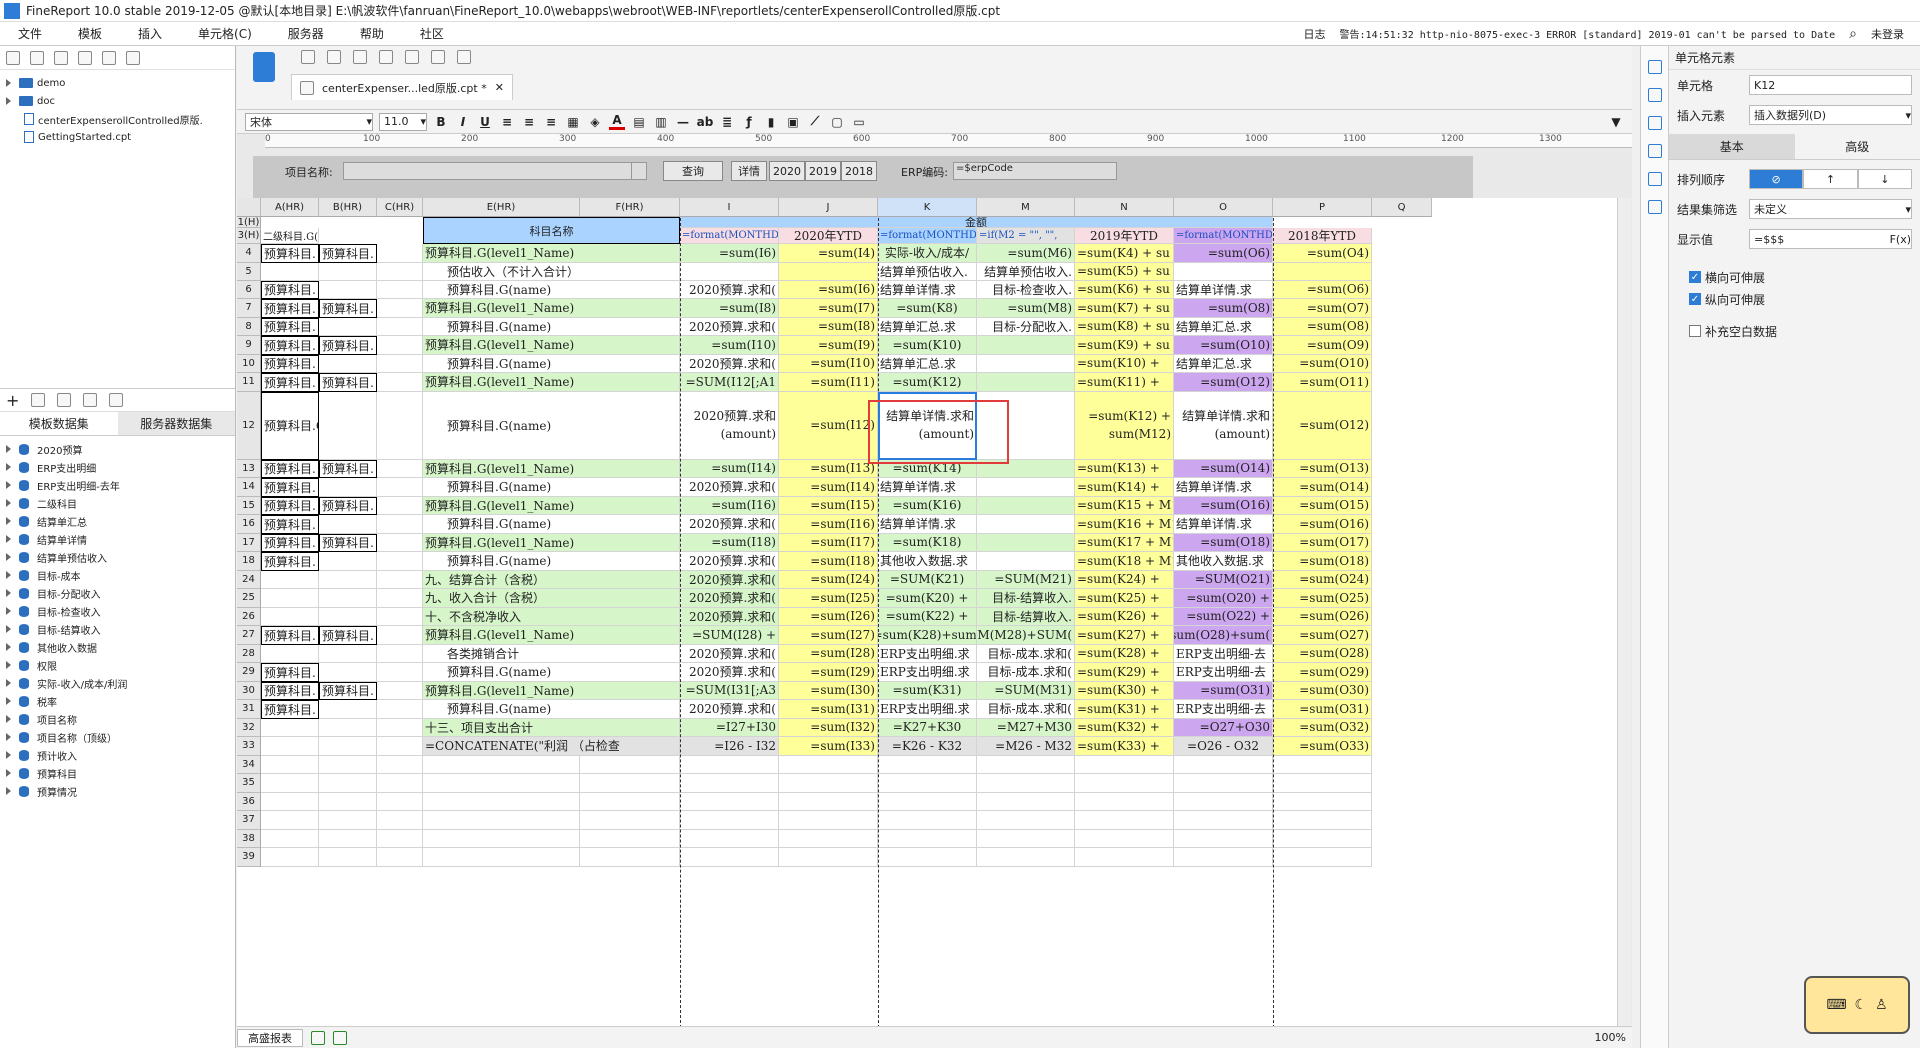 The width and height of the screenshot is (1920, 1048). I want to click on cell-4-0: 预算科目., so click(290, 253).